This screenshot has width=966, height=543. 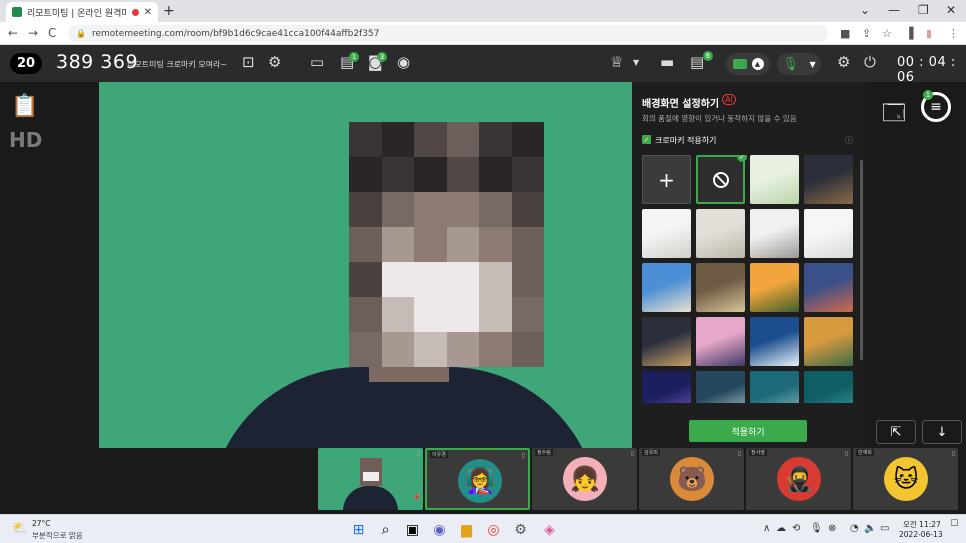 I want to click on battery-icon: ▭, so click(x=884, y=528).